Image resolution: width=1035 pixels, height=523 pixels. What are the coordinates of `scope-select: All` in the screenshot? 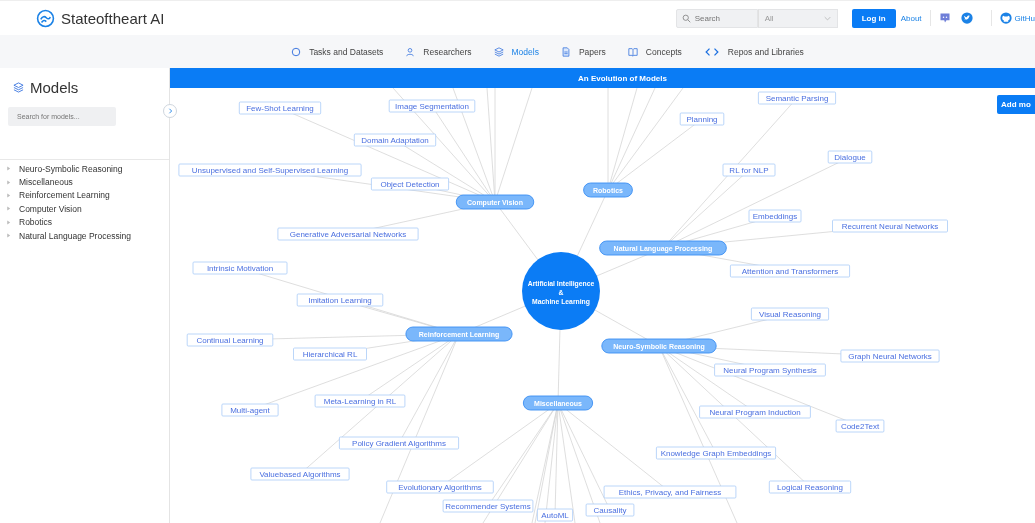 It's located at (797, 18).